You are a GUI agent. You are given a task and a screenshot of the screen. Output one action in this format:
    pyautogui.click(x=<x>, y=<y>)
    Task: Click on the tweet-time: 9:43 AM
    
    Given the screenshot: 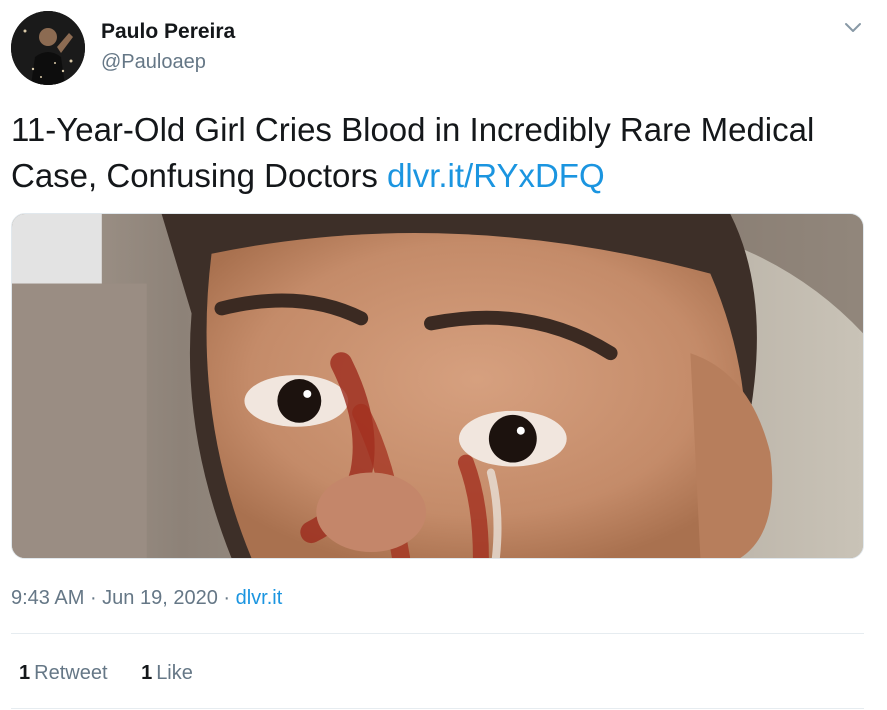 What is the action you would take?
    pyautogui.click(x=47, y=598)
    